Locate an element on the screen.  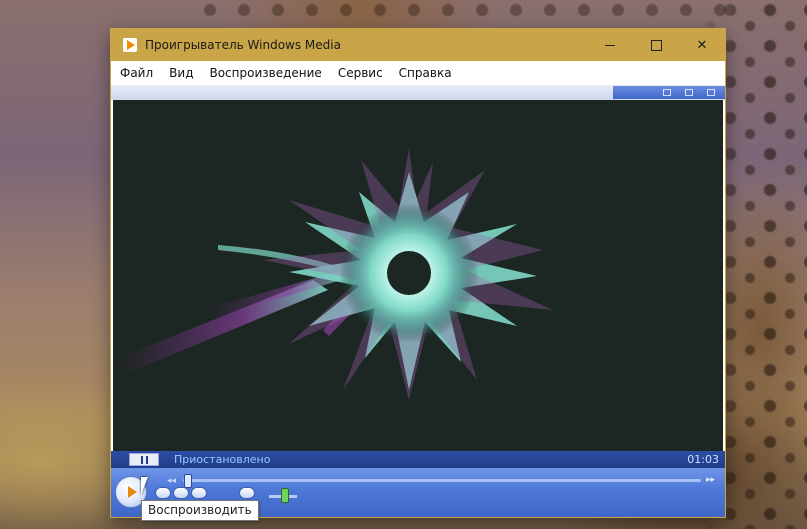
close-icon: ✕ is located at coordinates (702, 45).